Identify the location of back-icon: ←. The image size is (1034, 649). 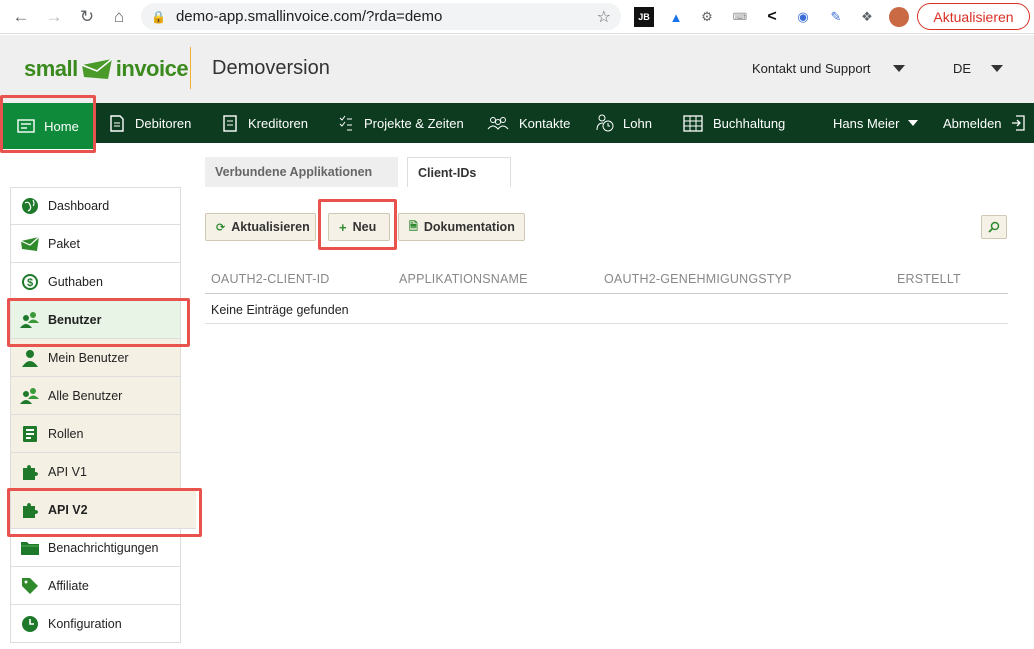
(21, 17).